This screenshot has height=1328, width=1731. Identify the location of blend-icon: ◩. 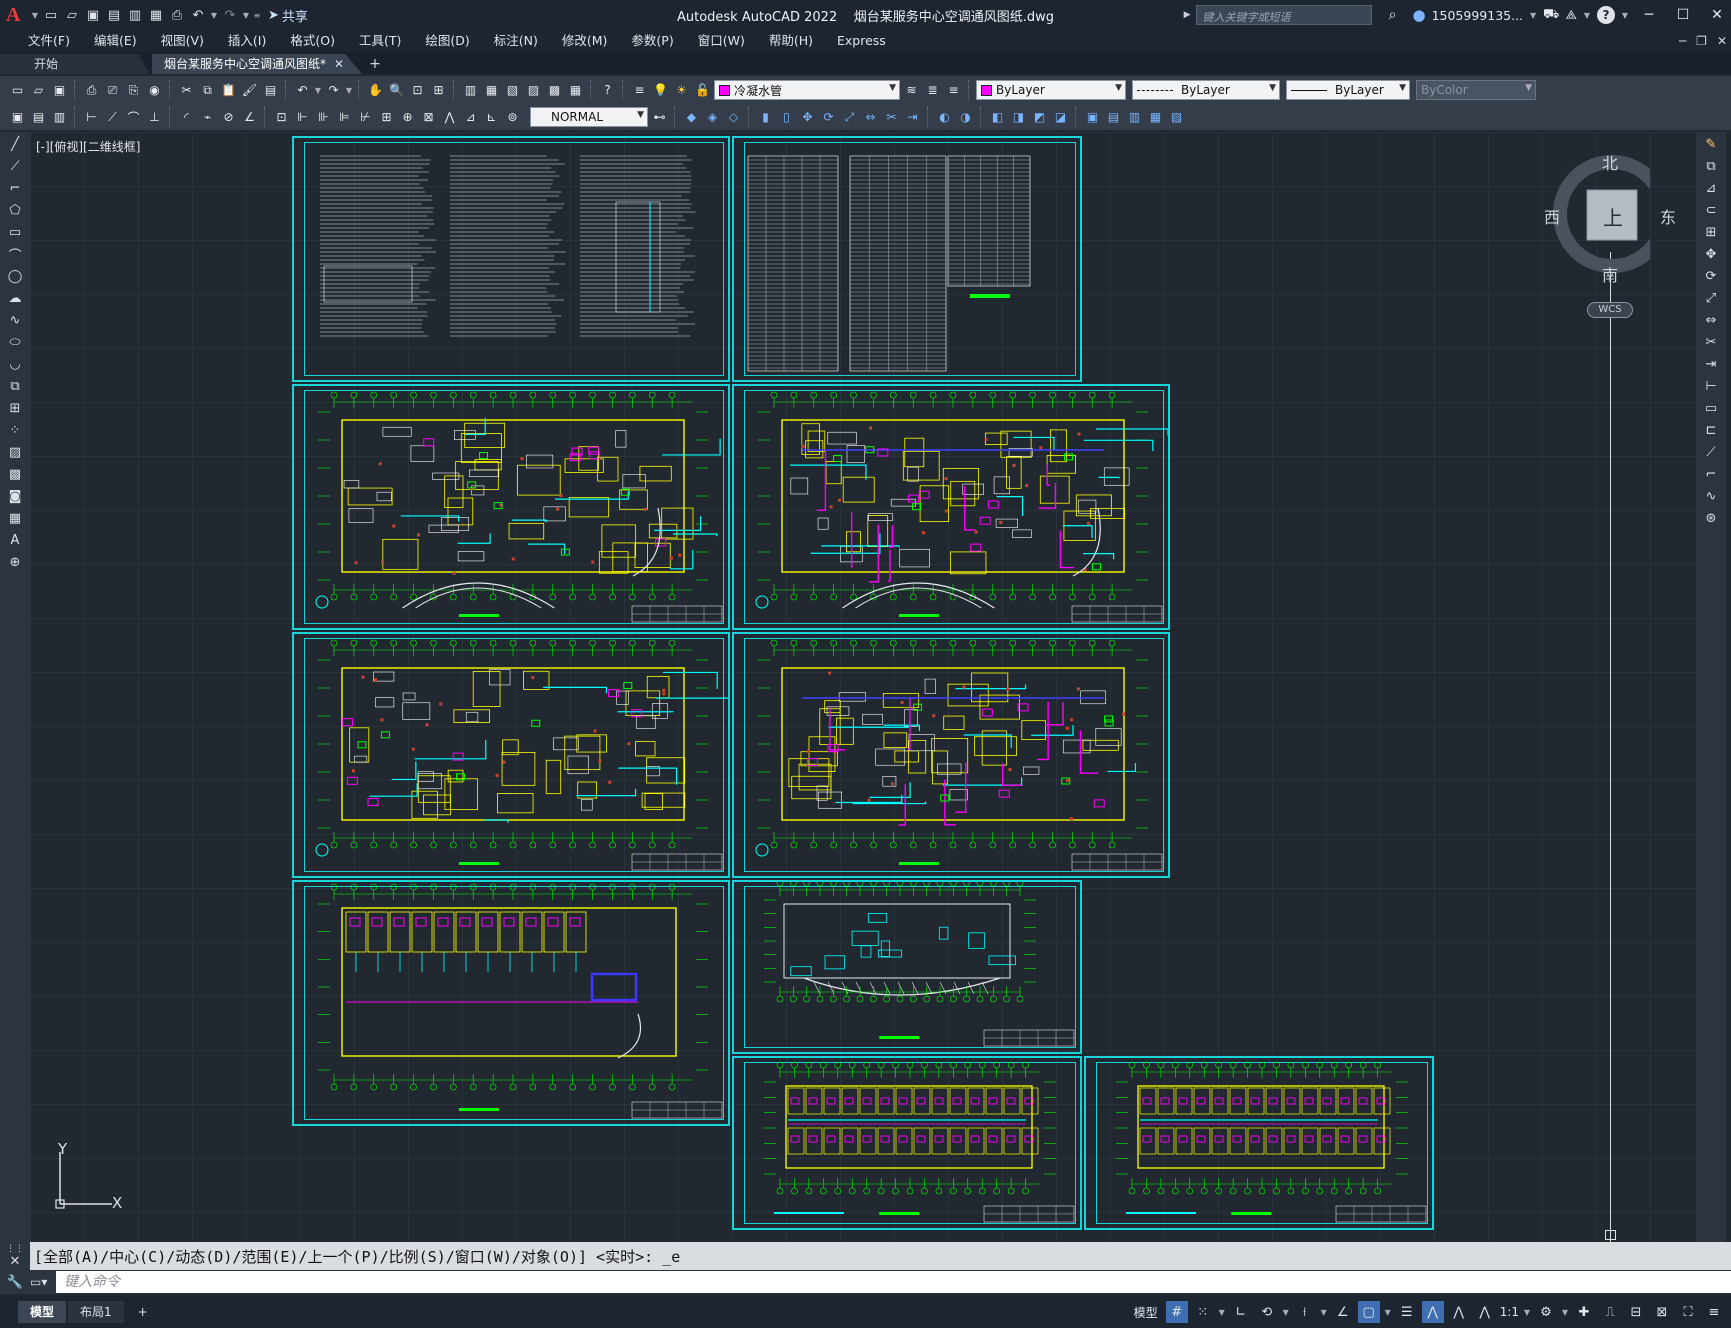
(1039, 117).